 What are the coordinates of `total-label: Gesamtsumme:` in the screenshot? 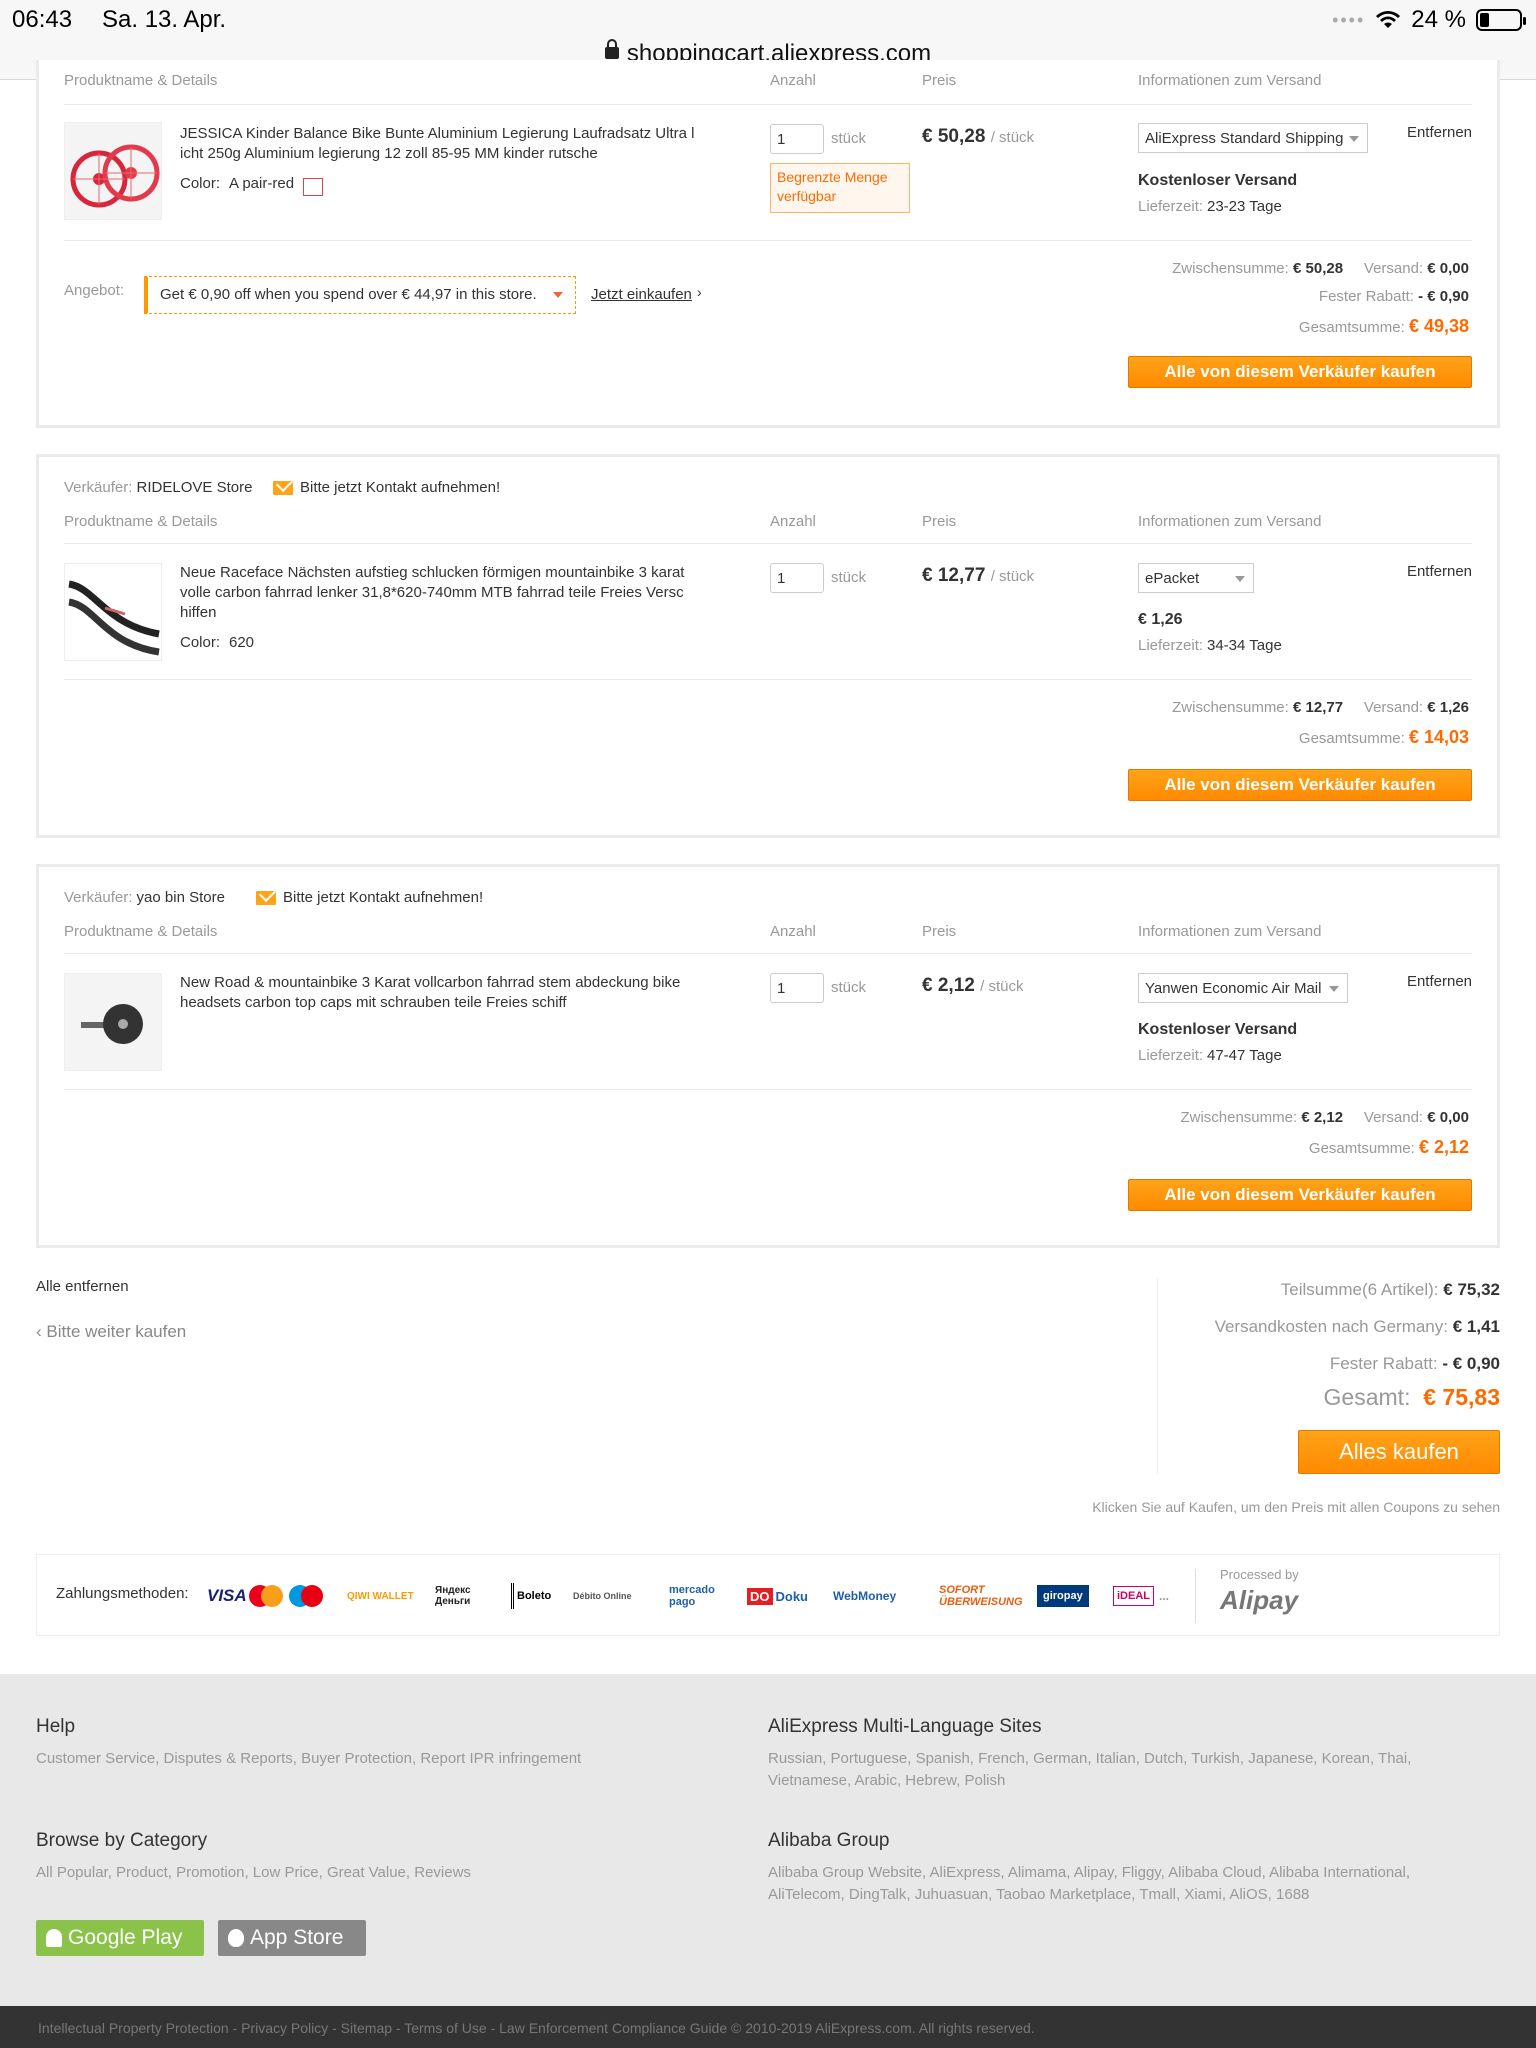 It's located at (1351, 738).